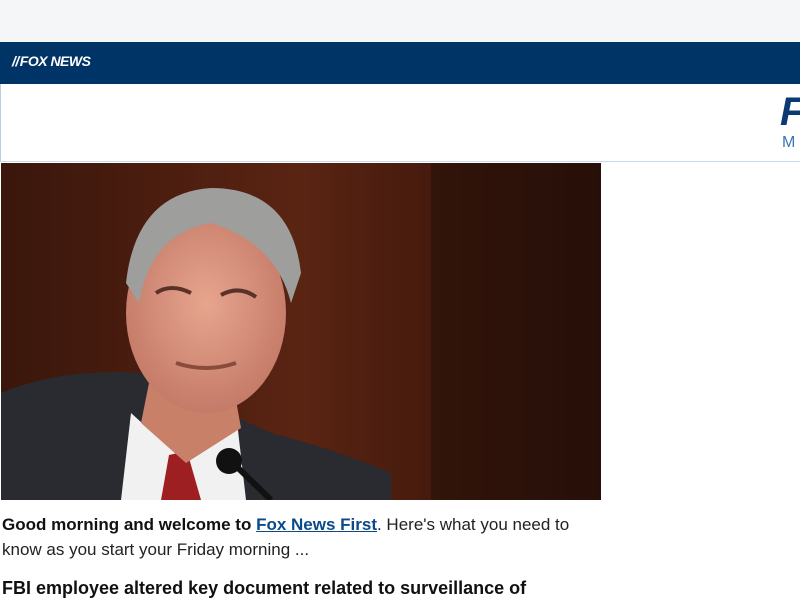 The height and width of the screenshot is (600, 800). Describe the element at coordinates (15, 61) in the screenshot. I see `logo-slash-icon: //` at that location.